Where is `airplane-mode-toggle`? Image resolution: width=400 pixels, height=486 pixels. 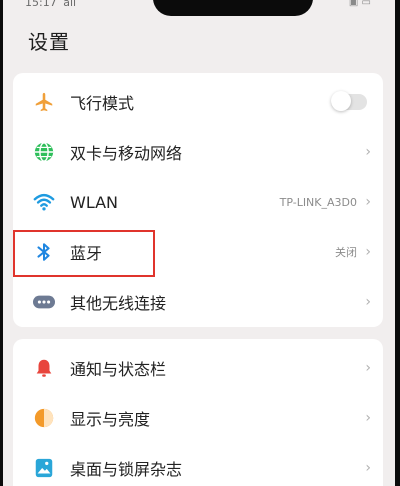
airplane-mode-toggle is located at coordinates (349, 101).